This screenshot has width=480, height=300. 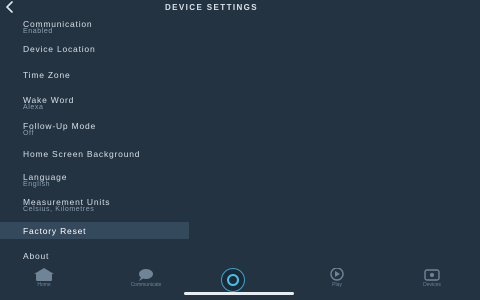 What do you see at coordinates (38, 31) in the screenshot?
I see `setting-value: Enabled` at bounding box center [38, 31].